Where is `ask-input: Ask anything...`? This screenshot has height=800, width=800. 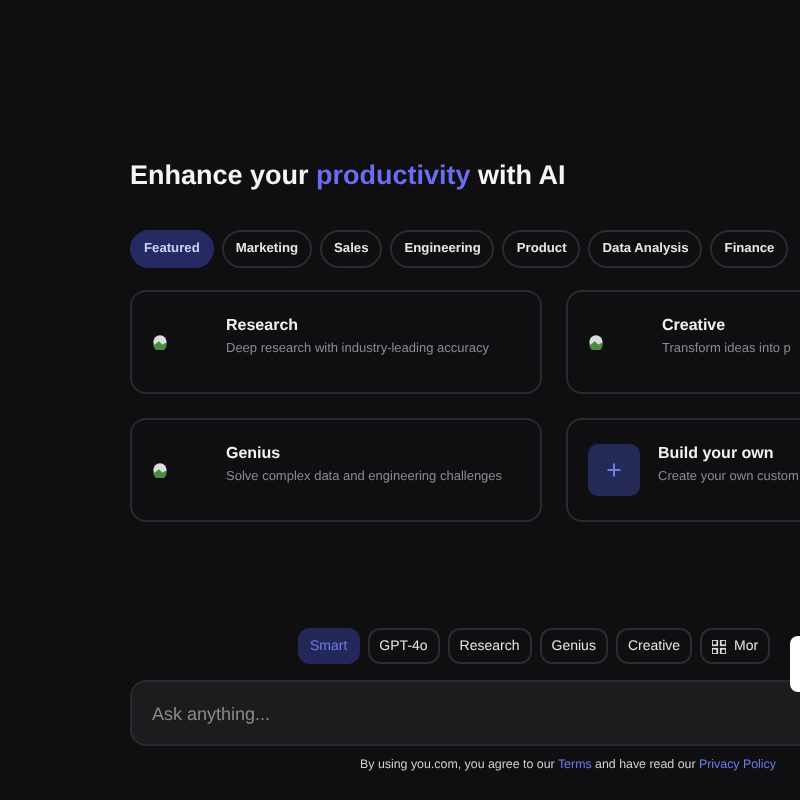
ask-input: Ask anything... is located at coordinates (465, 713).